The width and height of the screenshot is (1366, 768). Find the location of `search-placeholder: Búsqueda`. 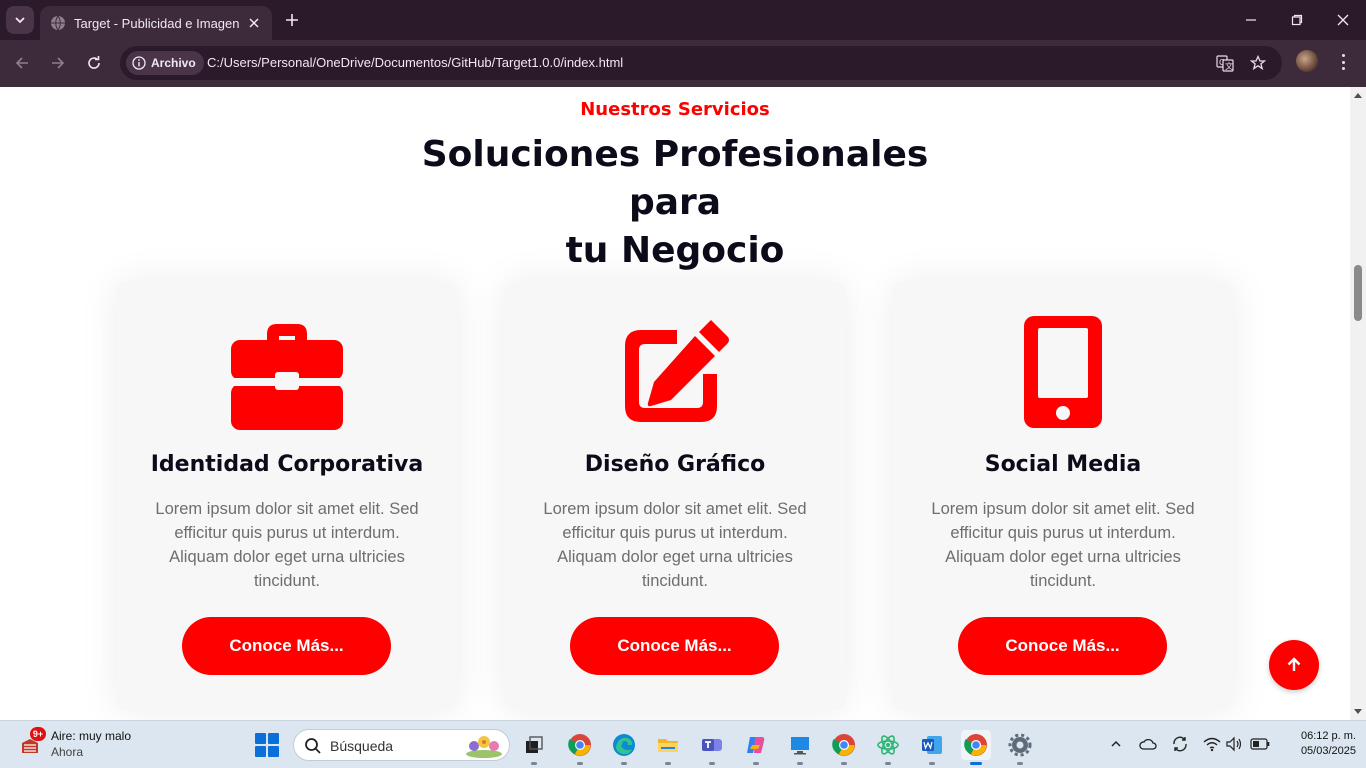

search-placeholder: Búsqueda is located at coordinates (362, 746).